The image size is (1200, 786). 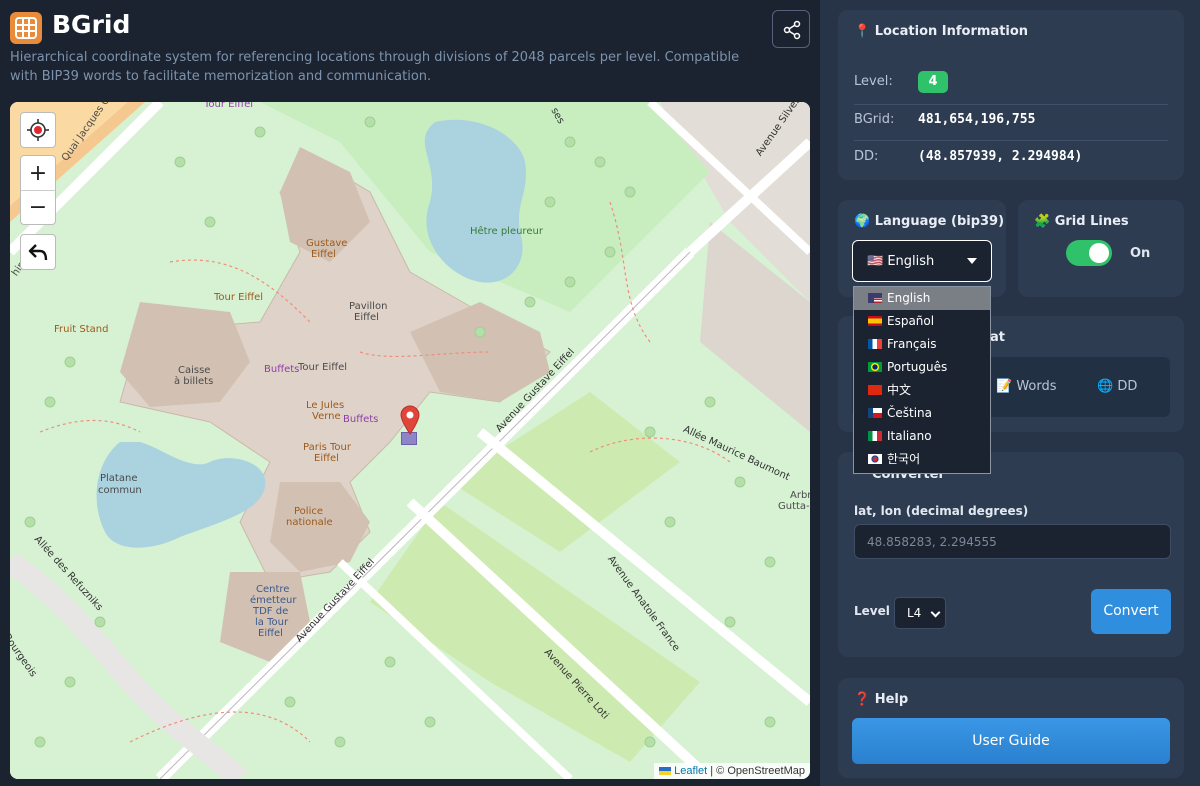 I want to click on language-option-portuguese: Português, so click(x=922, y=367).